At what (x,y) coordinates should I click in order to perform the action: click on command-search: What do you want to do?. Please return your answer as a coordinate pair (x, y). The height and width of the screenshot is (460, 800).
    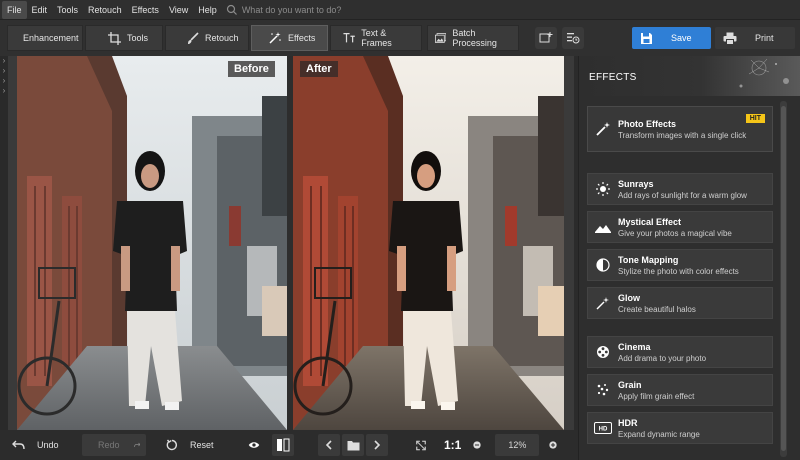
    Looking at the image, I should click on (284, 10).